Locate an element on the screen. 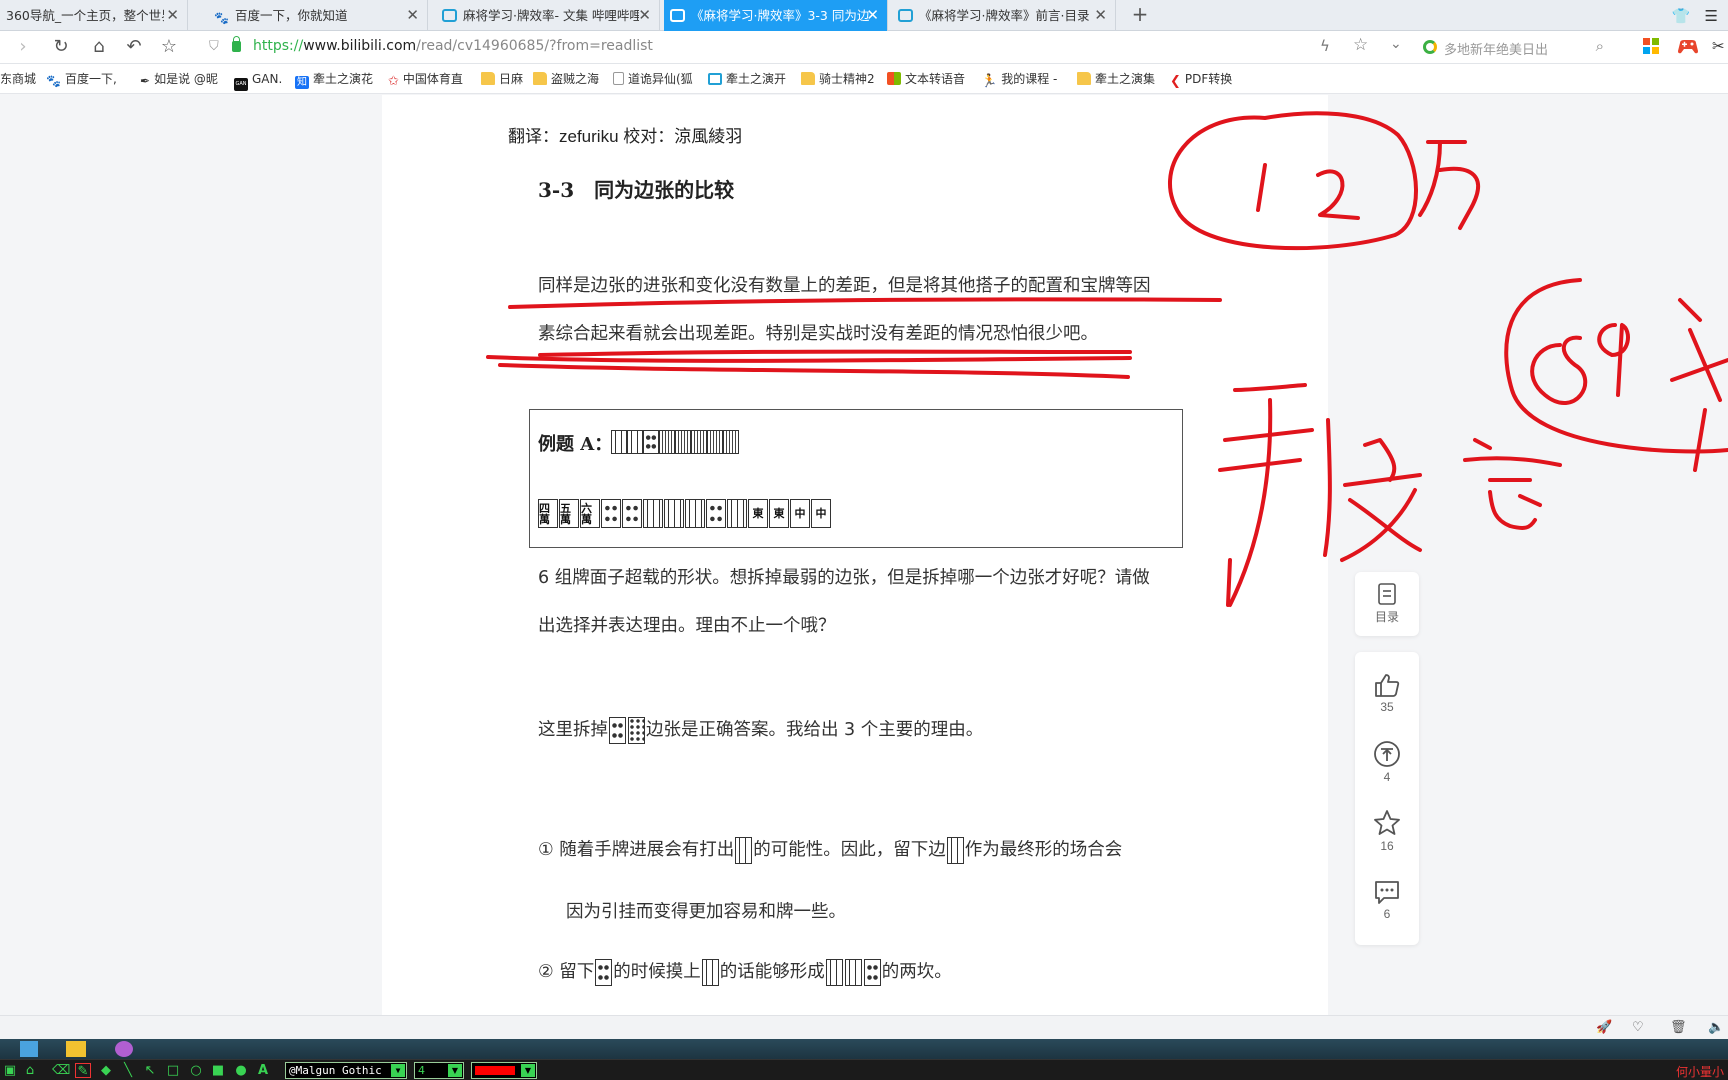  coin-button: 4 is located at coordinates (1387, 762).